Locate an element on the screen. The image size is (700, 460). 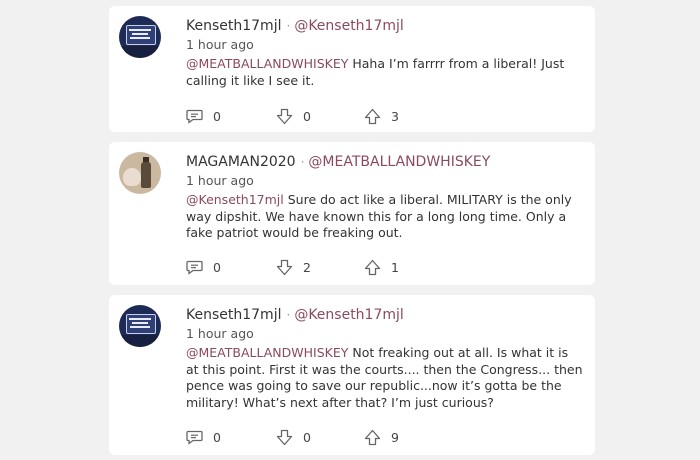
mention-link: @Kenseth17mjl is located at coordinates (235, 199).